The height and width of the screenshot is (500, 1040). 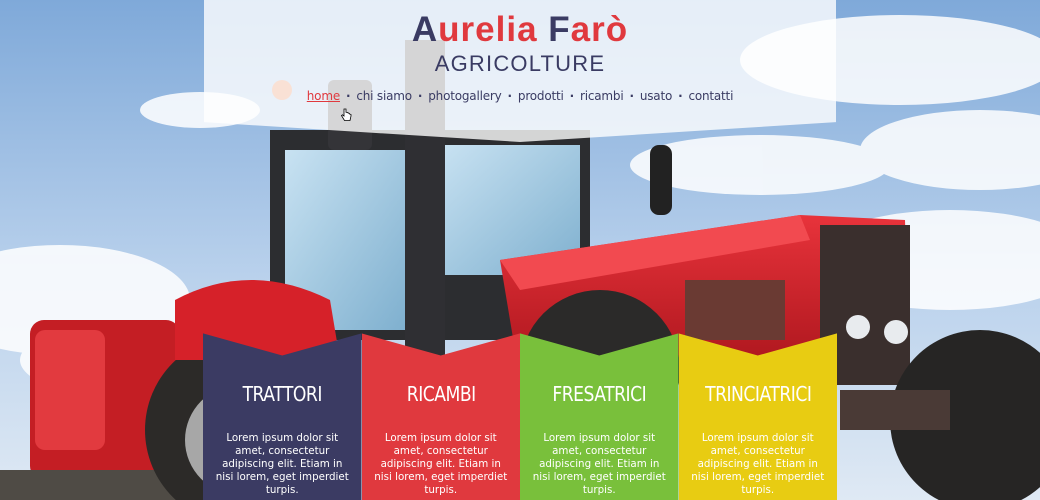 I want to click on tile-title: TRATTORI, so click(x=282, y=394).